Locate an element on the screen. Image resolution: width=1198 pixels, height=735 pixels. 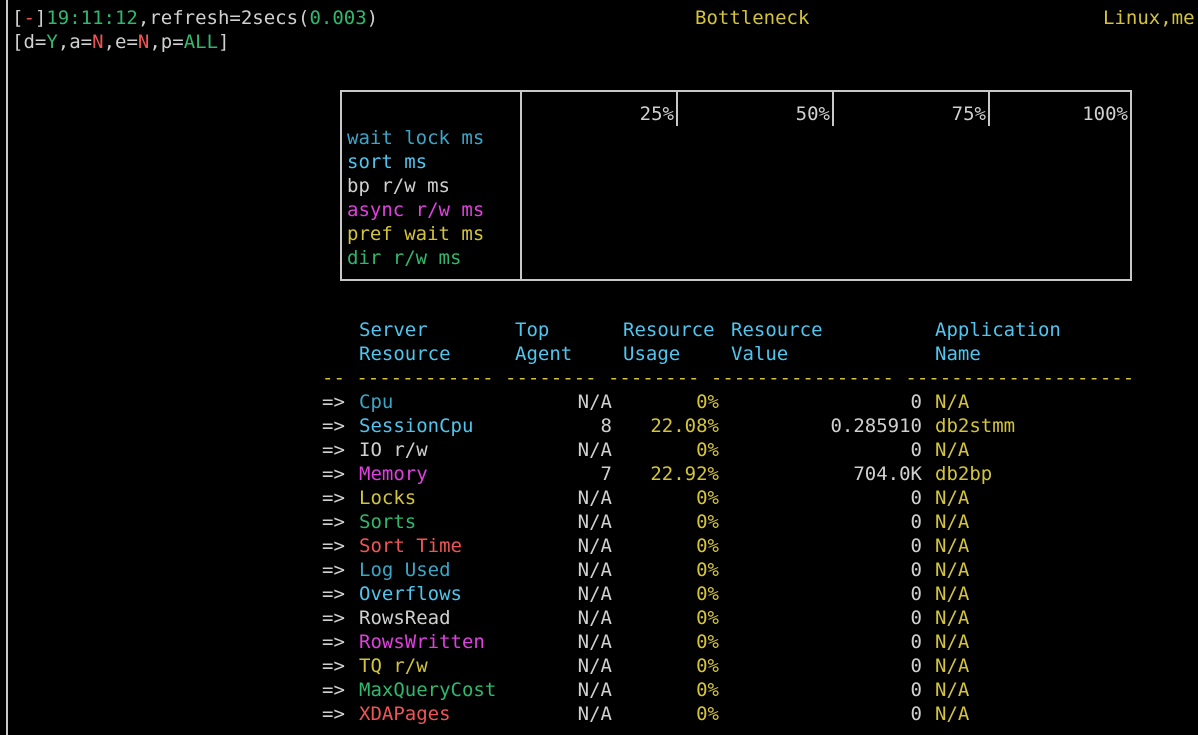
row-application-name: db2stmm is located at coordinates (975, 426).